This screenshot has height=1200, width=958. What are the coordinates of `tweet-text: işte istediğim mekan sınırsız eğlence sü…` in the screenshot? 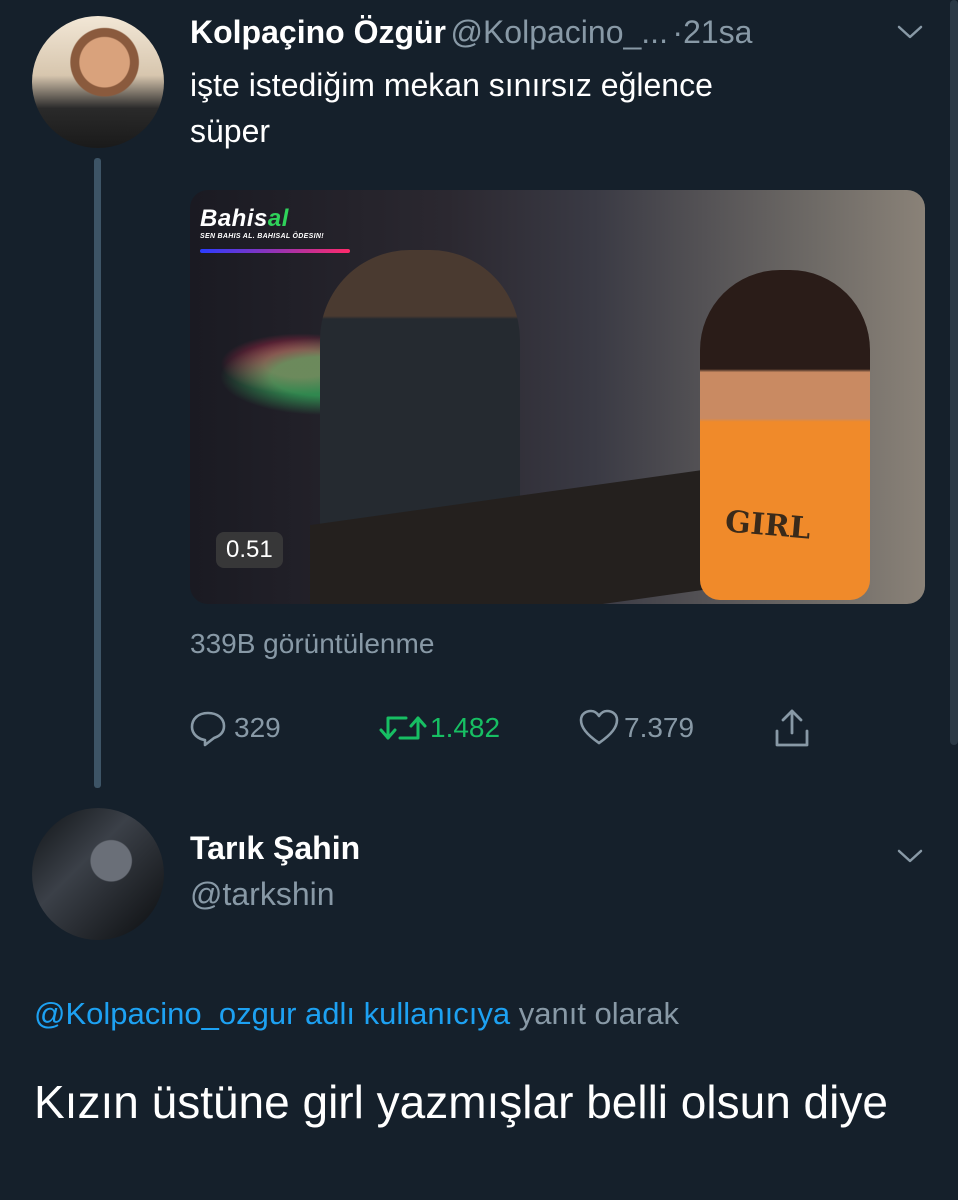 It's located at (451, 108).